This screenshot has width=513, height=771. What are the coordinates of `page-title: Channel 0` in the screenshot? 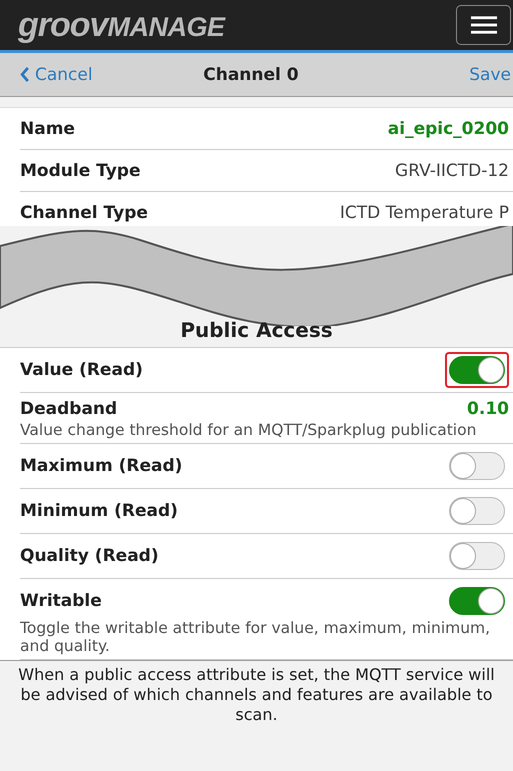 It's located at (251, 74).